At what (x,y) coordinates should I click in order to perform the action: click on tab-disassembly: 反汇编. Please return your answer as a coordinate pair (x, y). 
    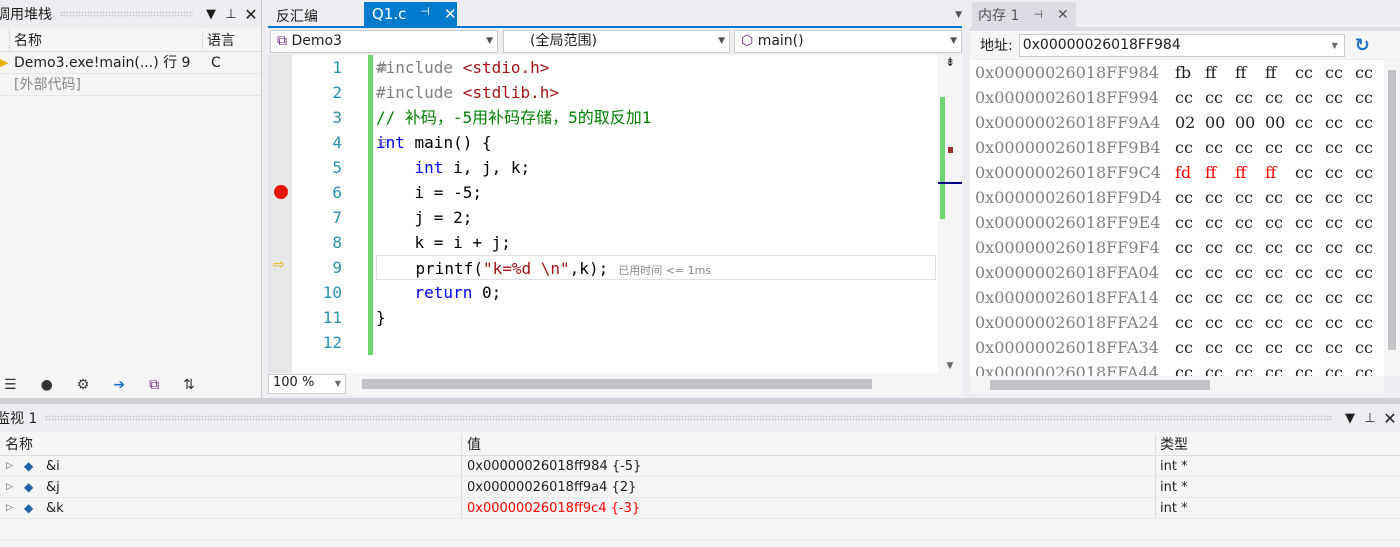
    Looking at the image, I should click on (297, 15).